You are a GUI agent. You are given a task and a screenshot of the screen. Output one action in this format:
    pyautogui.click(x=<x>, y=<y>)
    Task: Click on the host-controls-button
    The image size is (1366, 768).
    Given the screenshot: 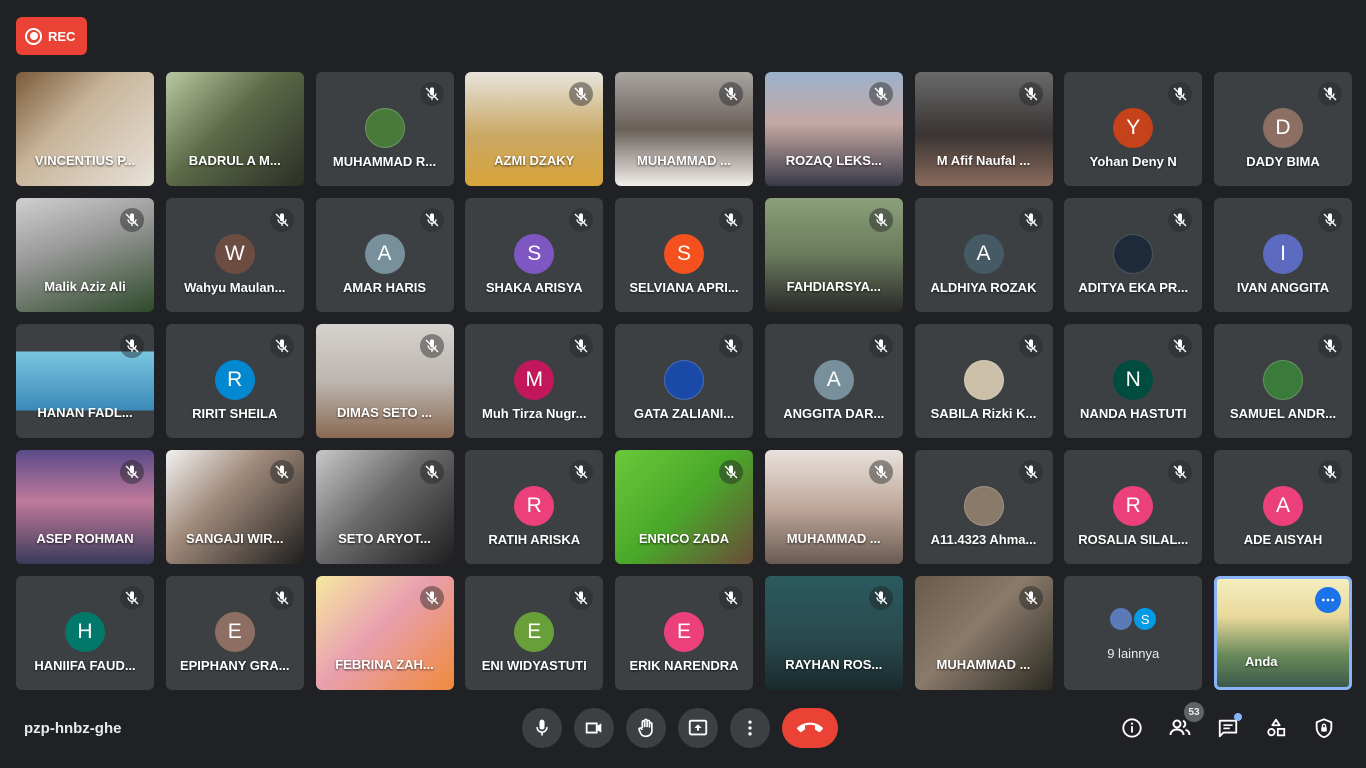 What is the action you would take?
    pyautogui.click(x=1324, y=728)
    